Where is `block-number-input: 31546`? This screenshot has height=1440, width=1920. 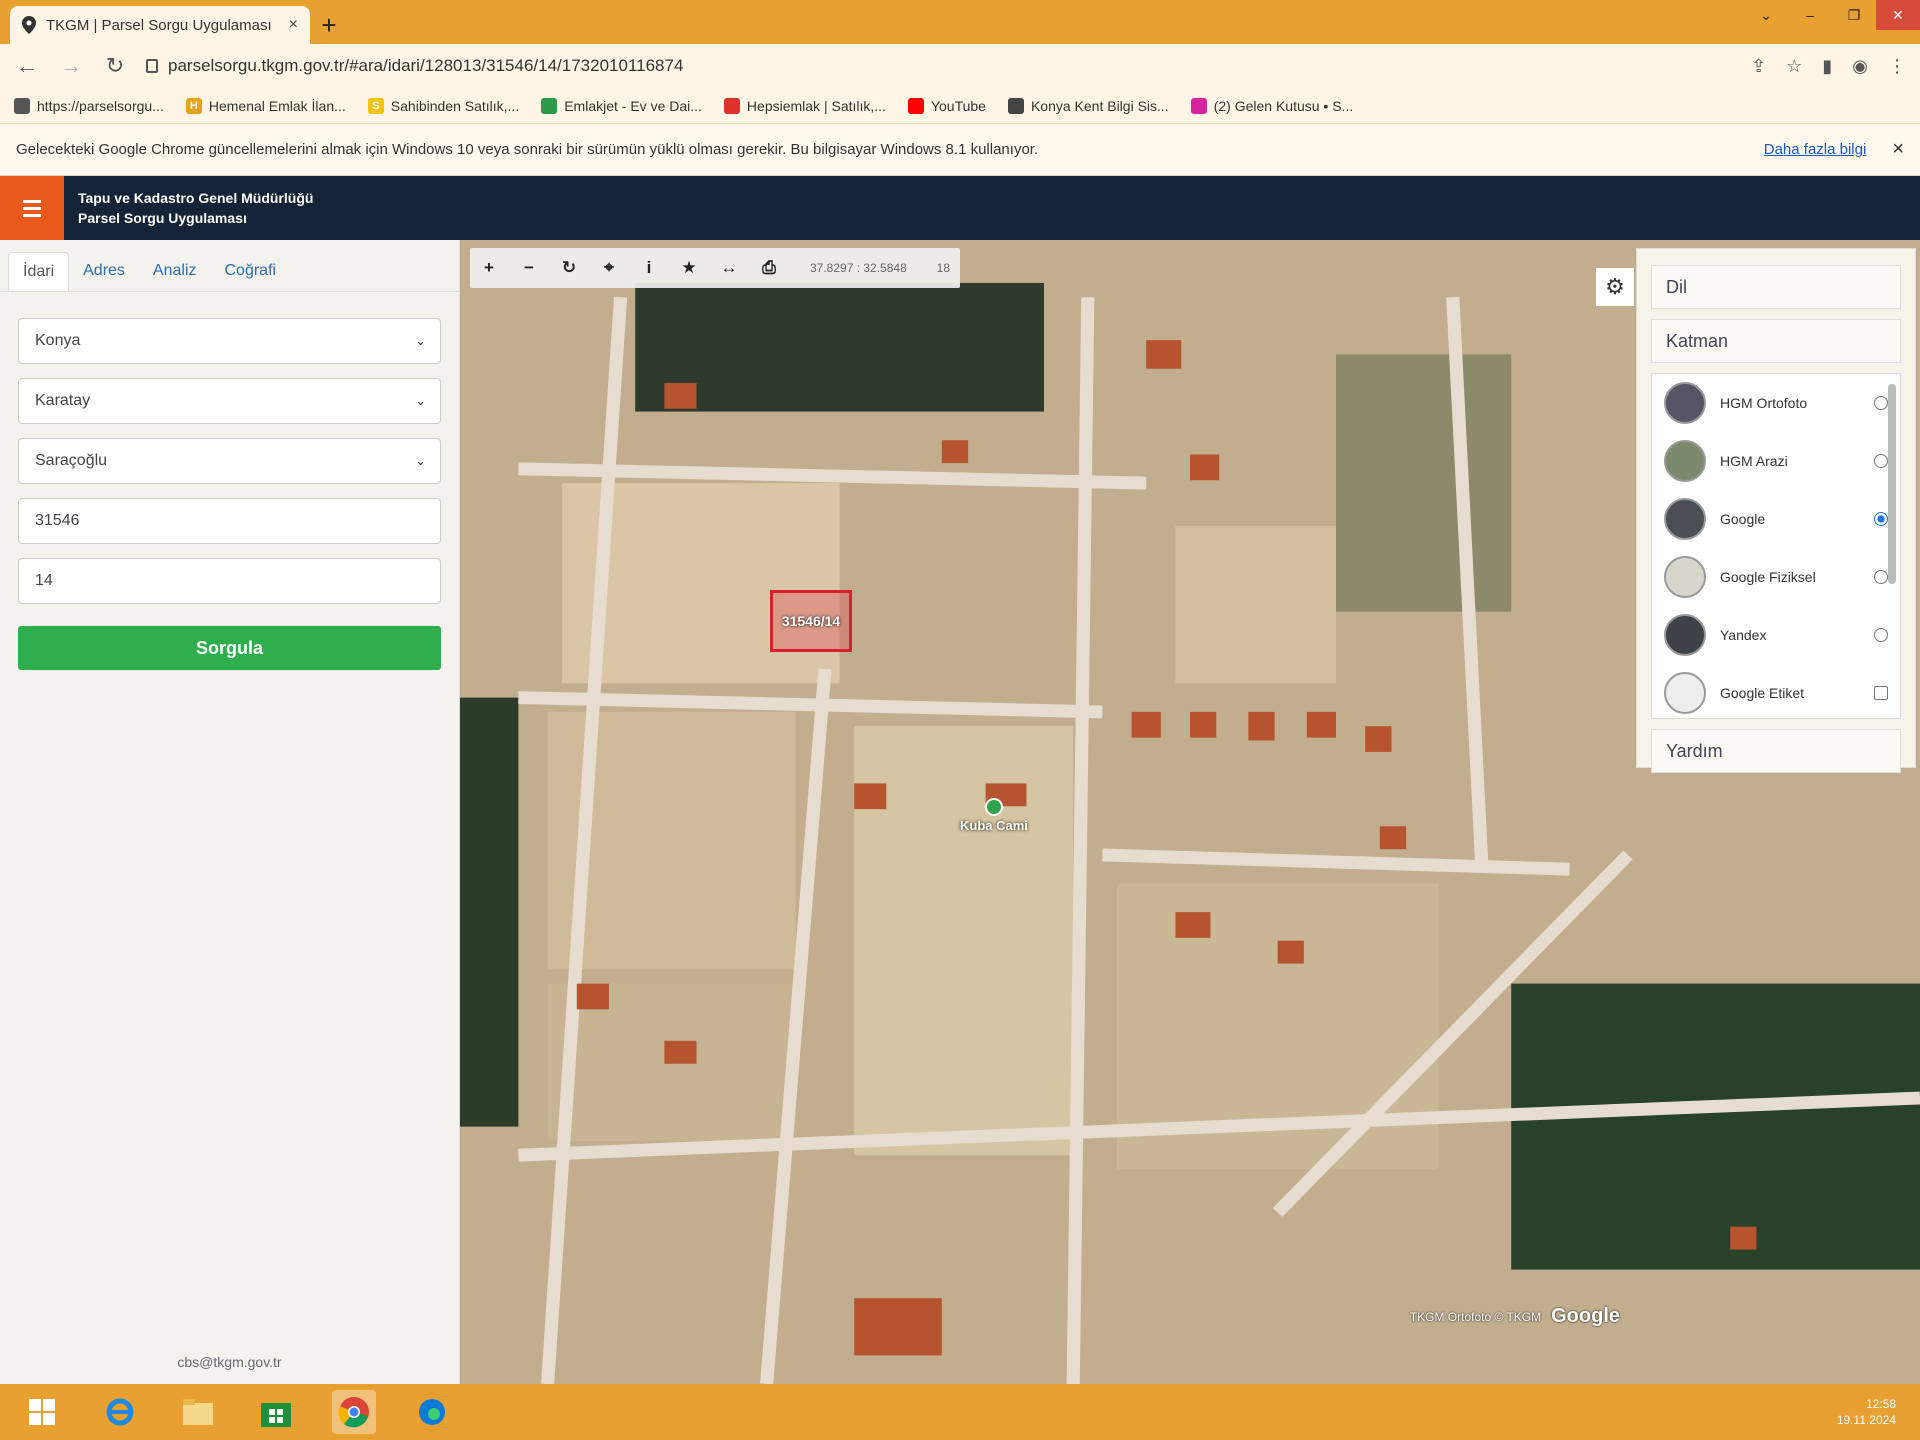
block-number-input: 31546 is located at coordinates (229, 521).